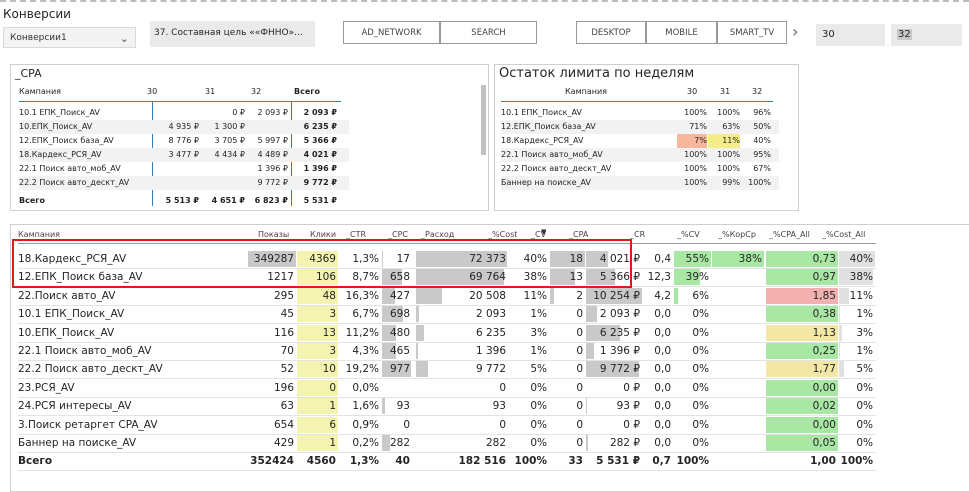 Image resolution: width=969 pixels, height=492 pixels. I want to click on limit-cell: 50%, so click(762, 126).